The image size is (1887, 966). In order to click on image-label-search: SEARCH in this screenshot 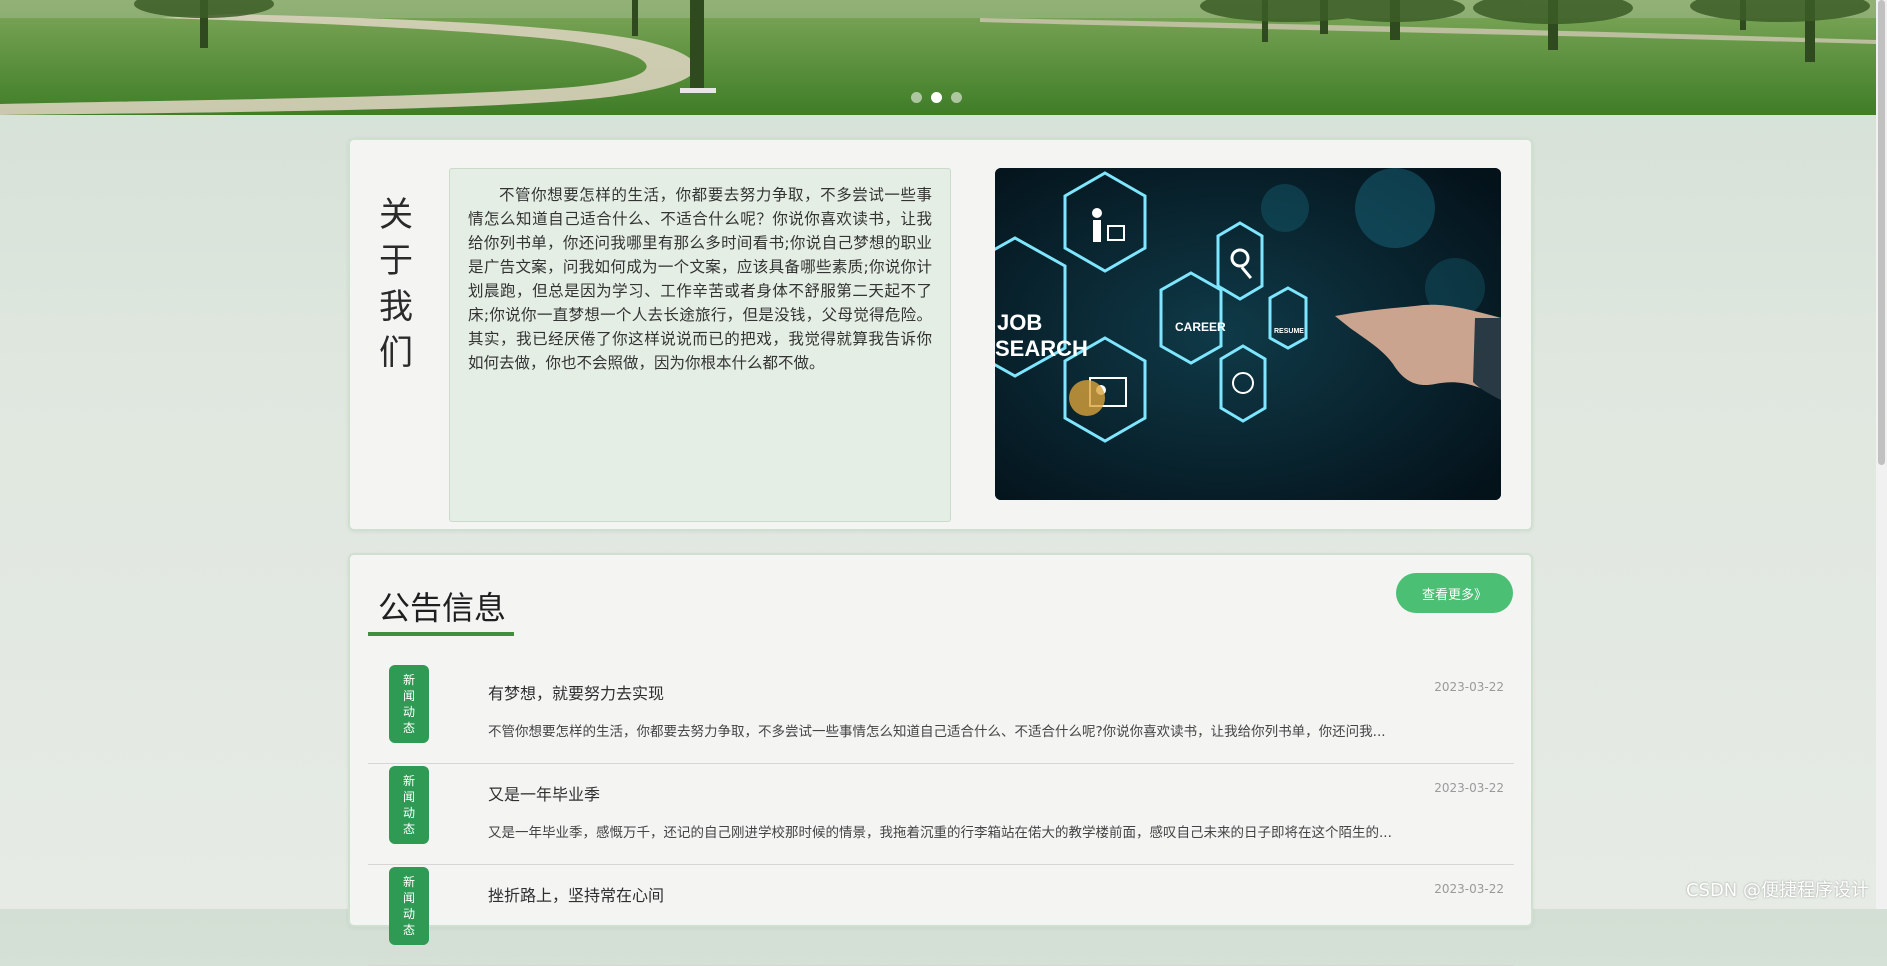, I will do `click(1041, 348)`.